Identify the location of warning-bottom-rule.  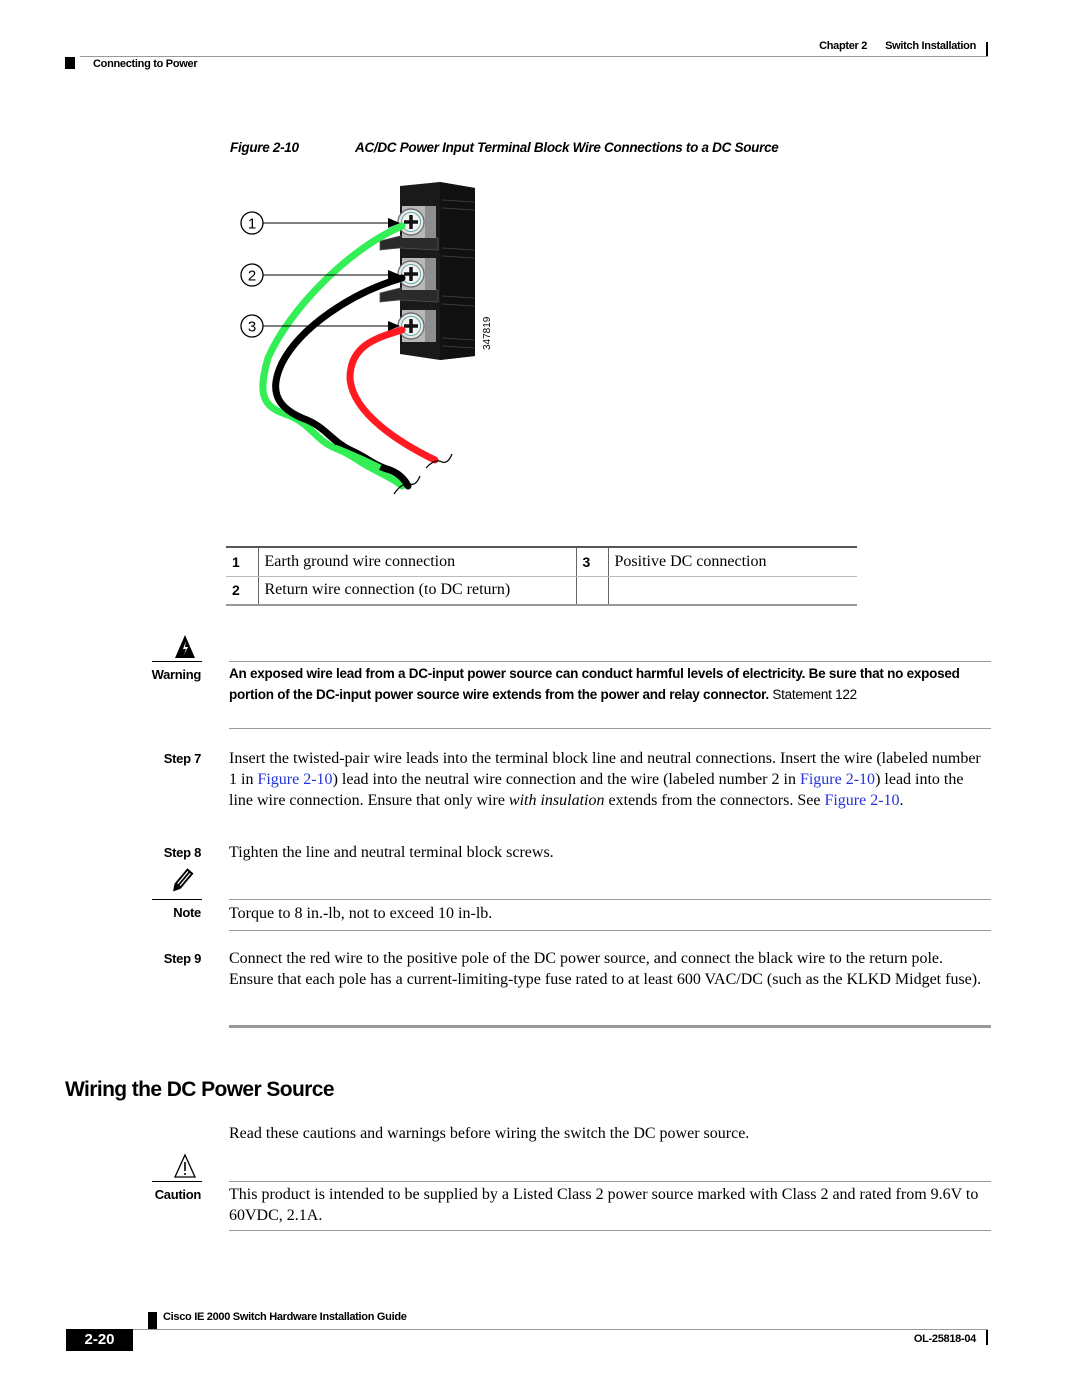
(610, 728).